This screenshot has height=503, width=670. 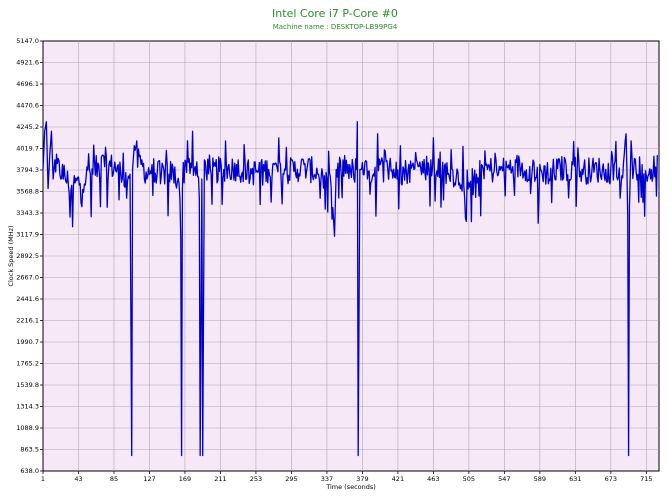 I want to click on x-tick-label: 295, so click(x=291, y=479).